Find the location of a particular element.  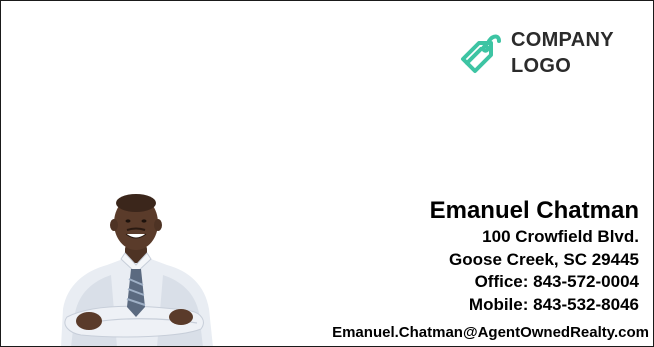

logo-line-2: LOGO is located at coordinates (541, 66).